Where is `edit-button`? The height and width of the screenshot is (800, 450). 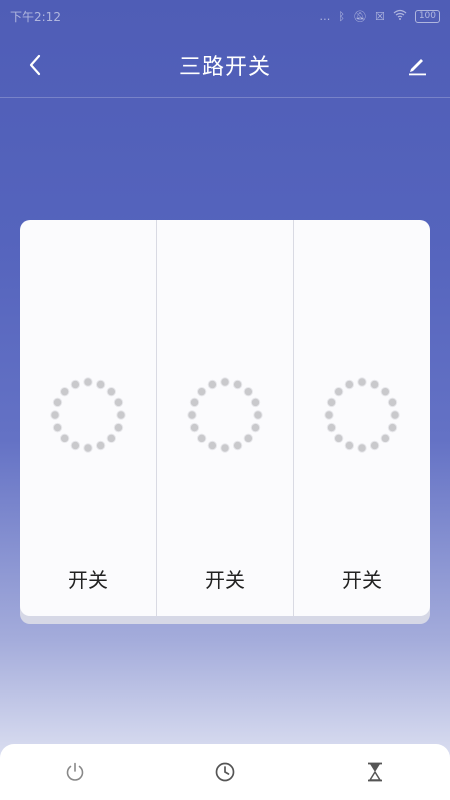 edit-button is located at coordinates (417, 65).